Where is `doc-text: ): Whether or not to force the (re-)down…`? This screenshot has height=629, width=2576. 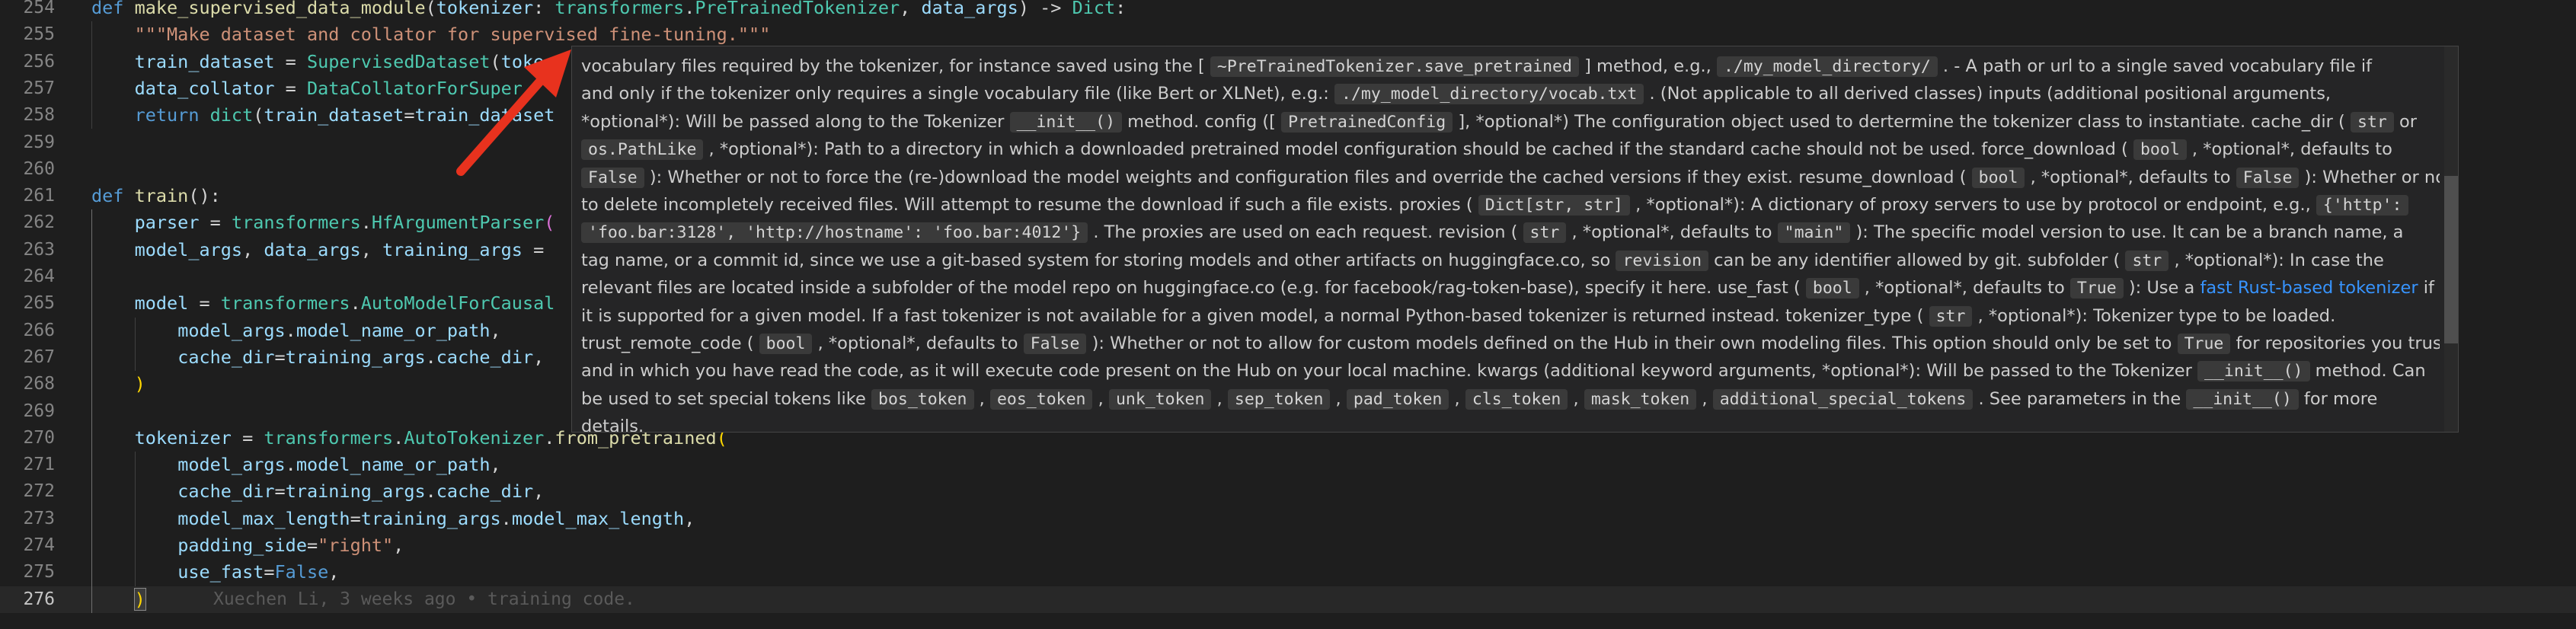 doc-text: ): Whether or not to force the (re-)down… is located at coordinates (1308, 177).